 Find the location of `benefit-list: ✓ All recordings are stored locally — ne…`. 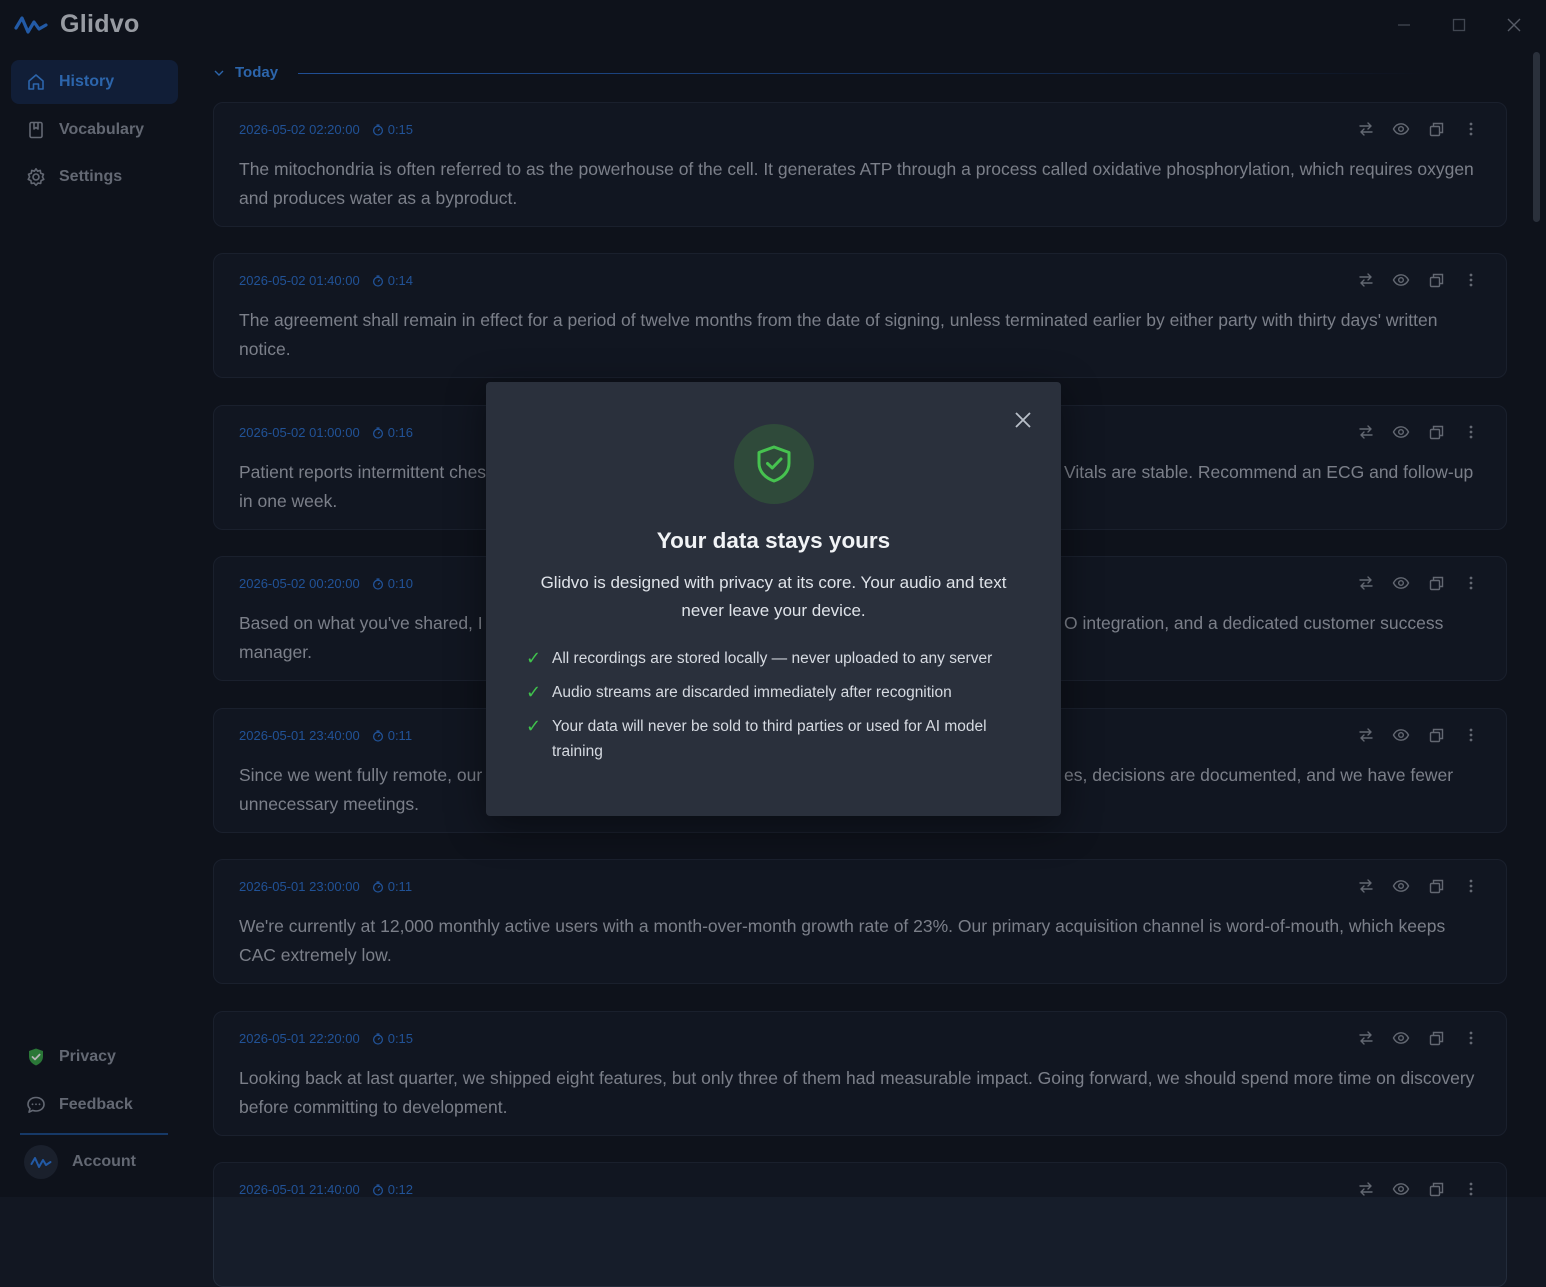

benefit-list: ✓ All recordings are stored locally — ne… is located at coordinates (776, 709).